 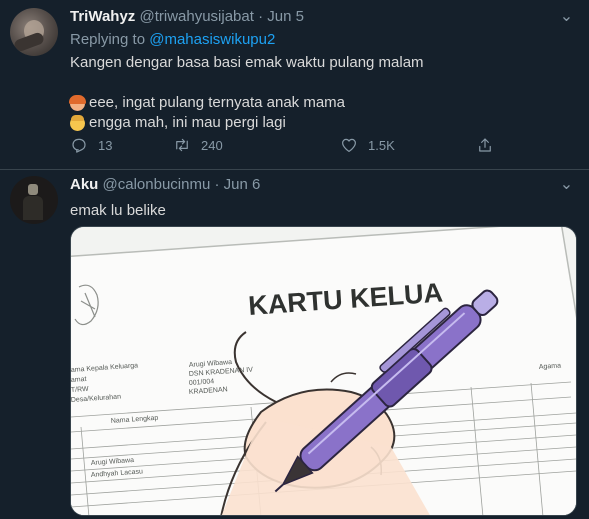 I want to click on heart-icon, so click(x=349, y=145).